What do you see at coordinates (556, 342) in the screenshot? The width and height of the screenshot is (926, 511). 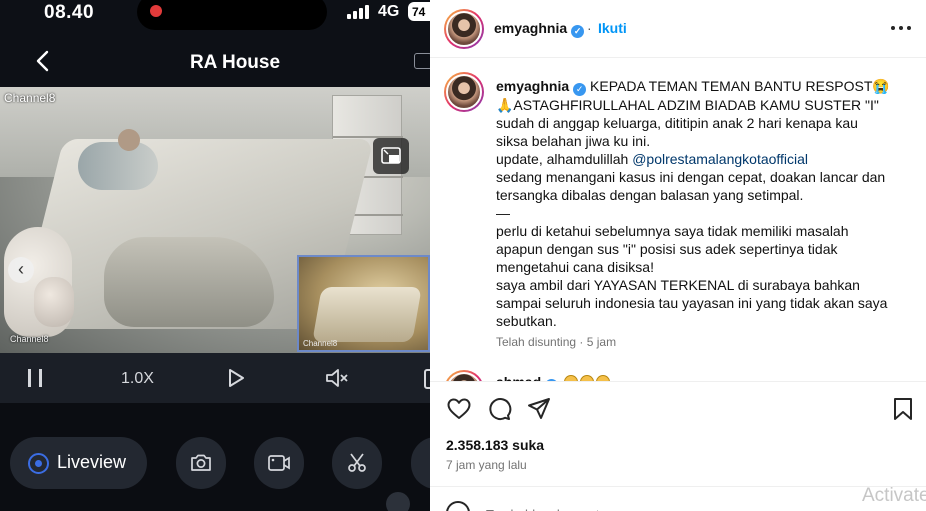 I see `edited-timestamp: Telah disunting · 5 jam` at bounding box center [556, 342].